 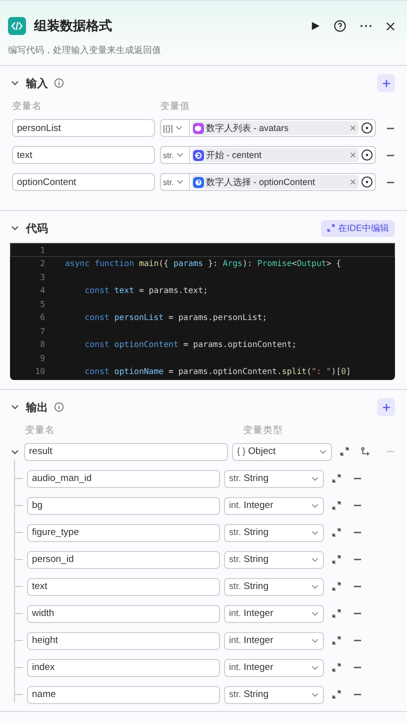 What do you see at coordinates (123, 479) in the screenshot?
I see `variable-name-field: audio_man_id` at bounding box center [123, 479].